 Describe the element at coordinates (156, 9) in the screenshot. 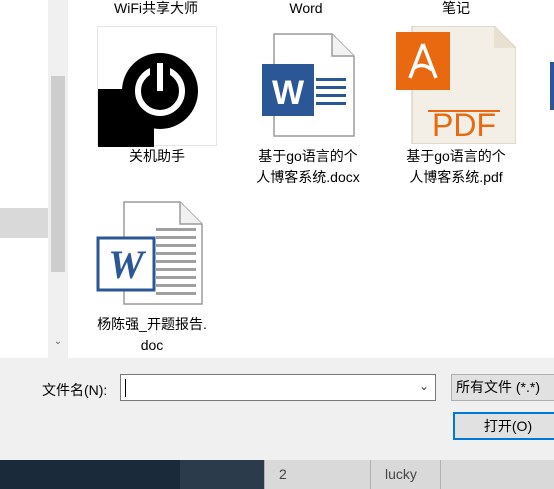

I see `file-label-wifi: WiFi共享大师` at that location.